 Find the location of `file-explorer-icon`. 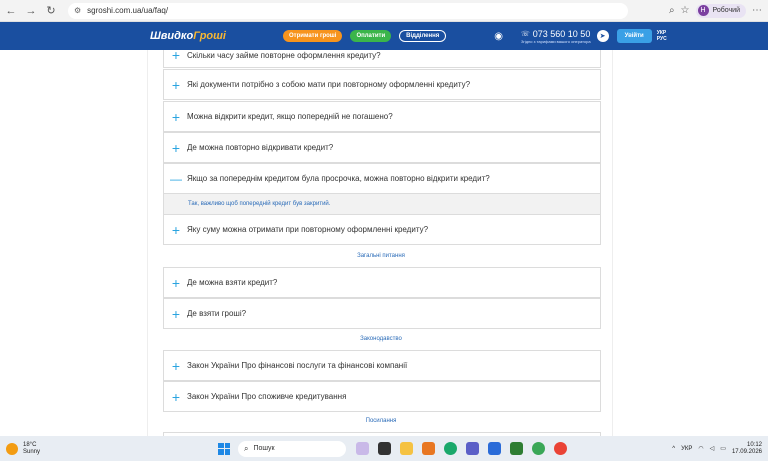

file-explorer-icon is located at coordinates (407, 448).